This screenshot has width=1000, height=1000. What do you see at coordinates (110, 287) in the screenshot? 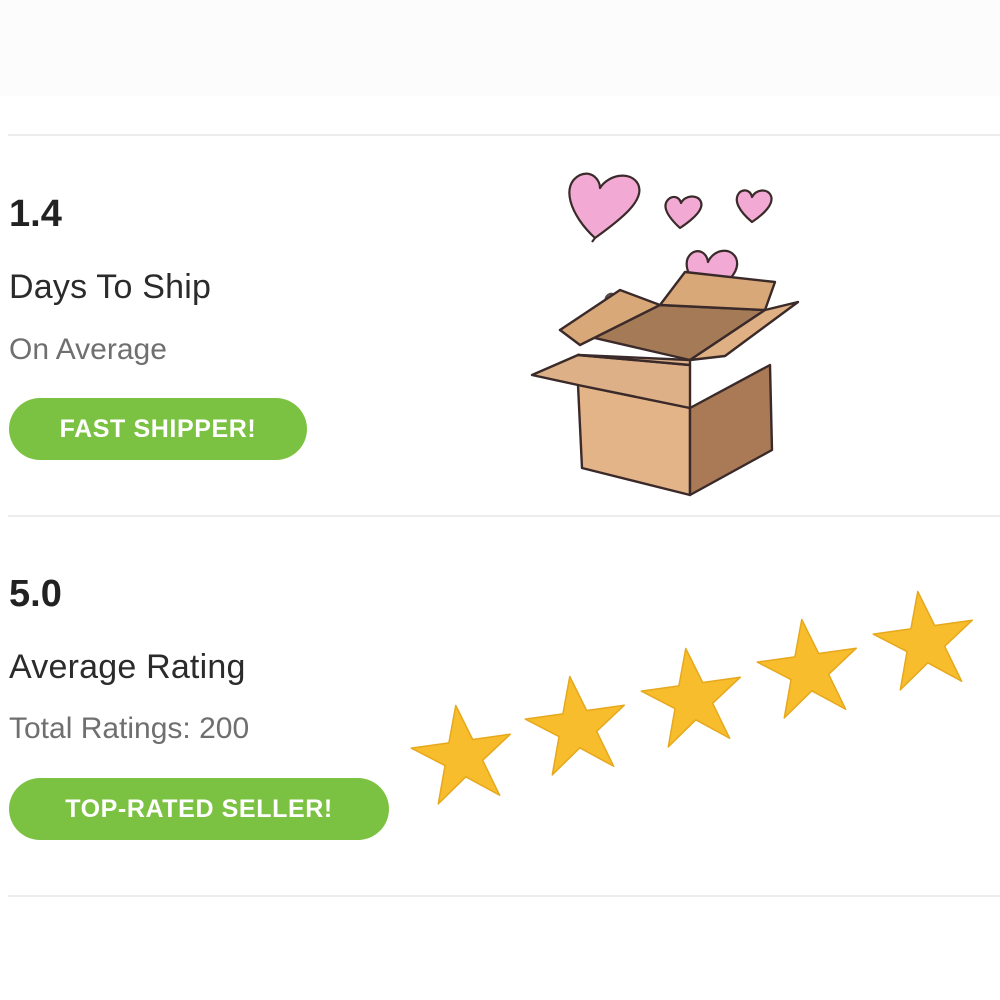
I see `days-to-ship-label: Days To Ship` at bounding box center [110, 287].